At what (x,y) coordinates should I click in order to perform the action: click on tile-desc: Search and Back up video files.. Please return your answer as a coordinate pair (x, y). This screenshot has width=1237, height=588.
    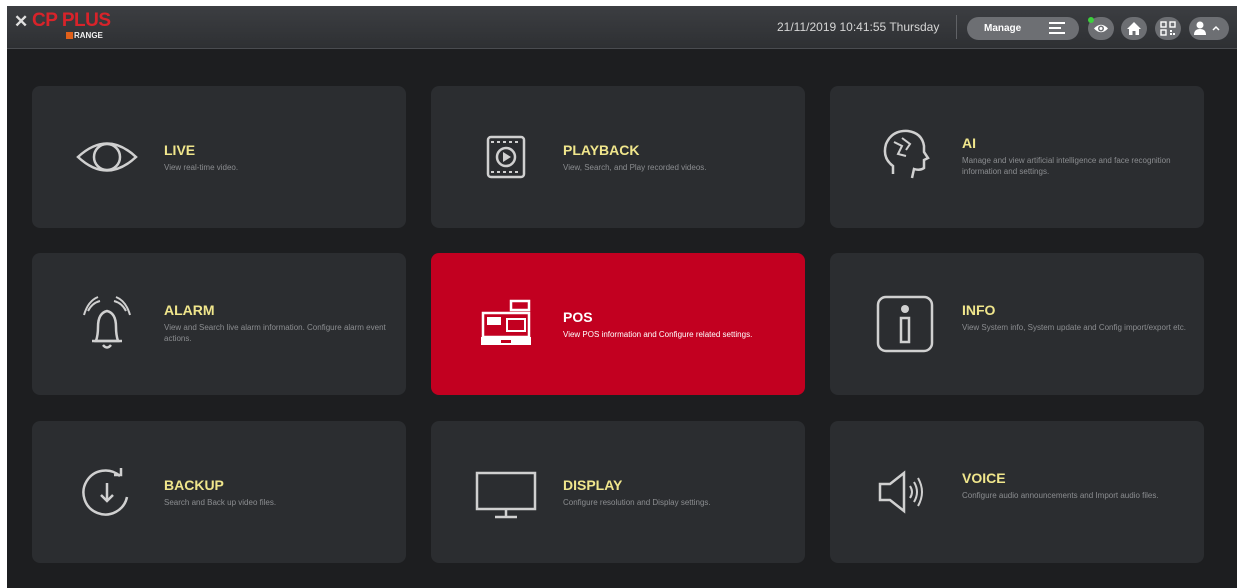
    Looking at the image, I should click on (220, 502).